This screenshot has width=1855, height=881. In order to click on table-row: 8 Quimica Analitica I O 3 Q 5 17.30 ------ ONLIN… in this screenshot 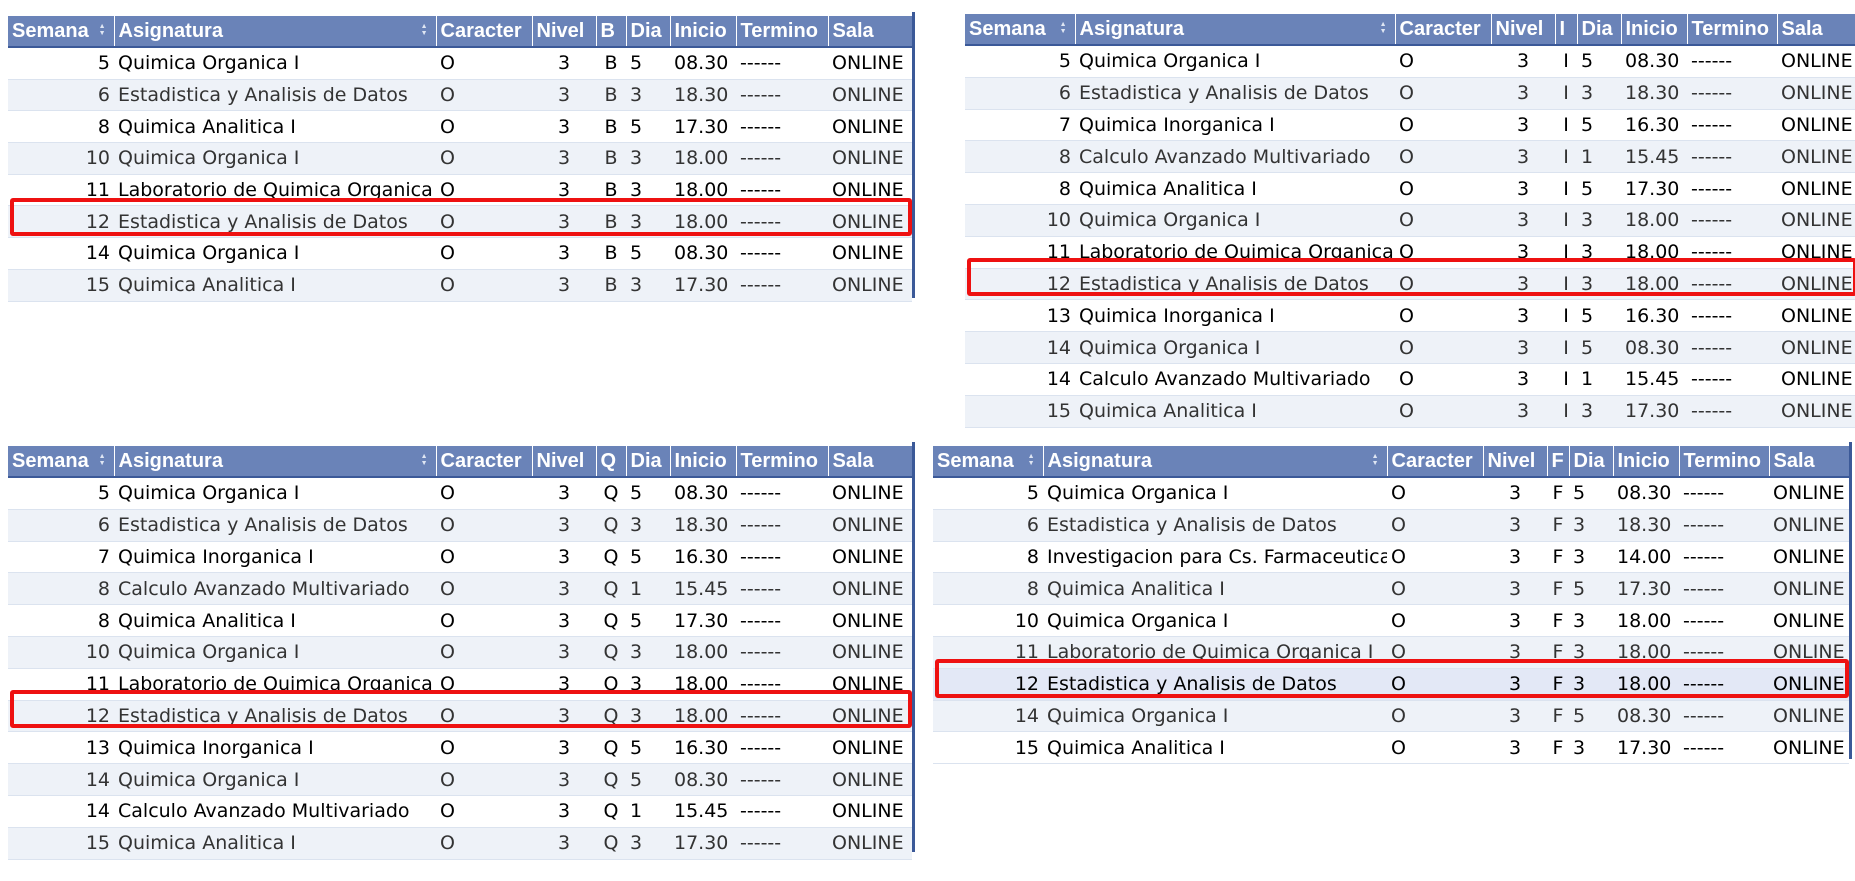, I will do `click(460, 620)`.